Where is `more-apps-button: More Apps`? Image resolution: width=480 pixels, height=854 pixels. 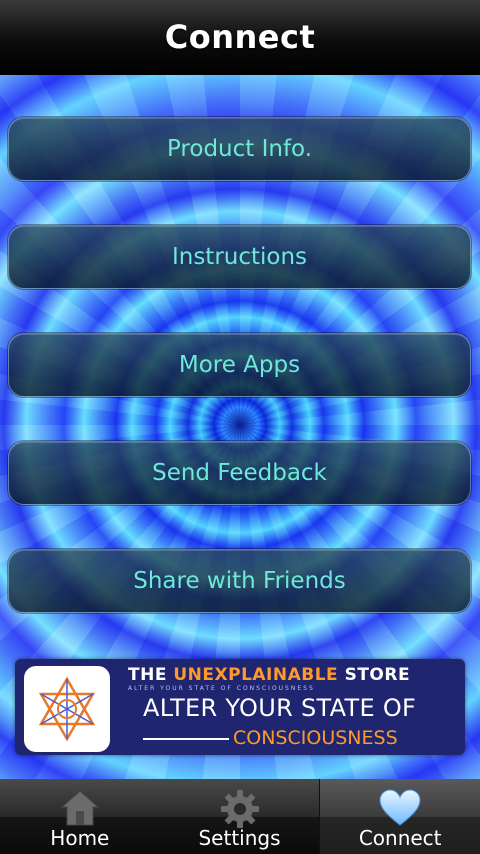 more-apps-button: More Apps is located at coordinates (239, 365).